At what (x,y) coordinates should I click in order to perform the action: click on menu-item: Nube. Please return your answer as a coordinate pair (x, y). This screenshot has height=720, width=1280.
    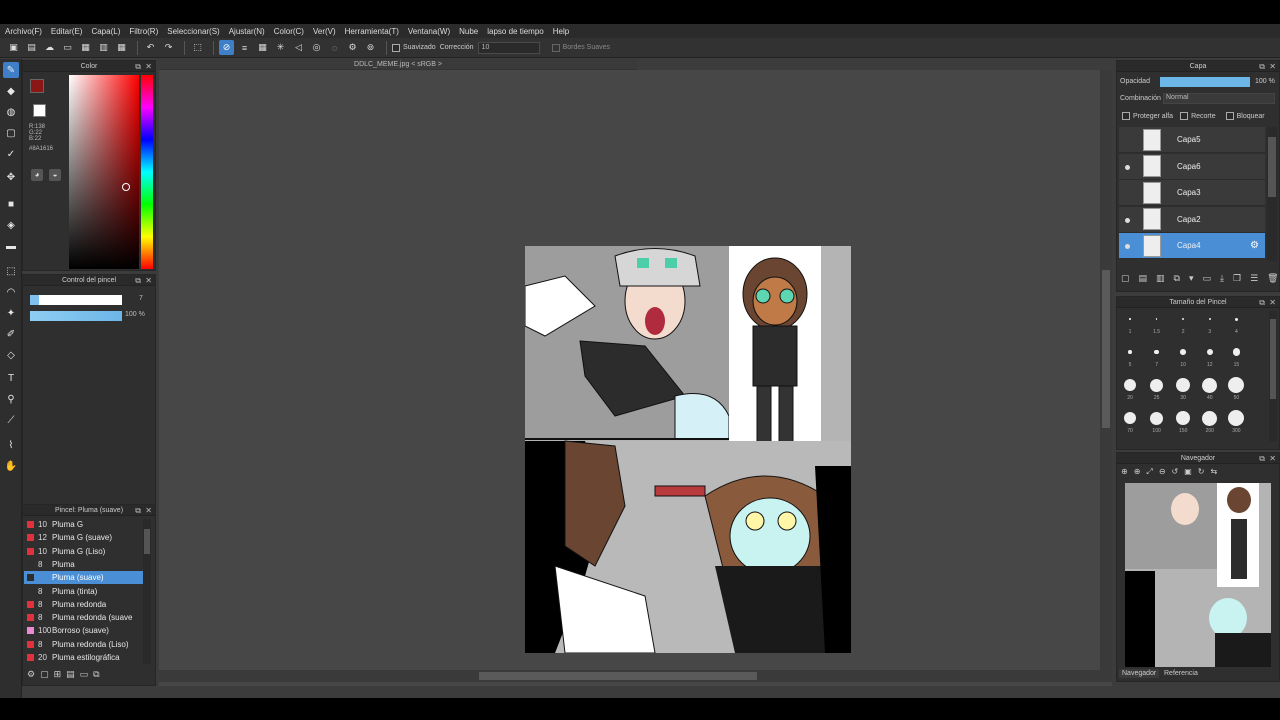
    Looking at the image, I should click on (468, 31).